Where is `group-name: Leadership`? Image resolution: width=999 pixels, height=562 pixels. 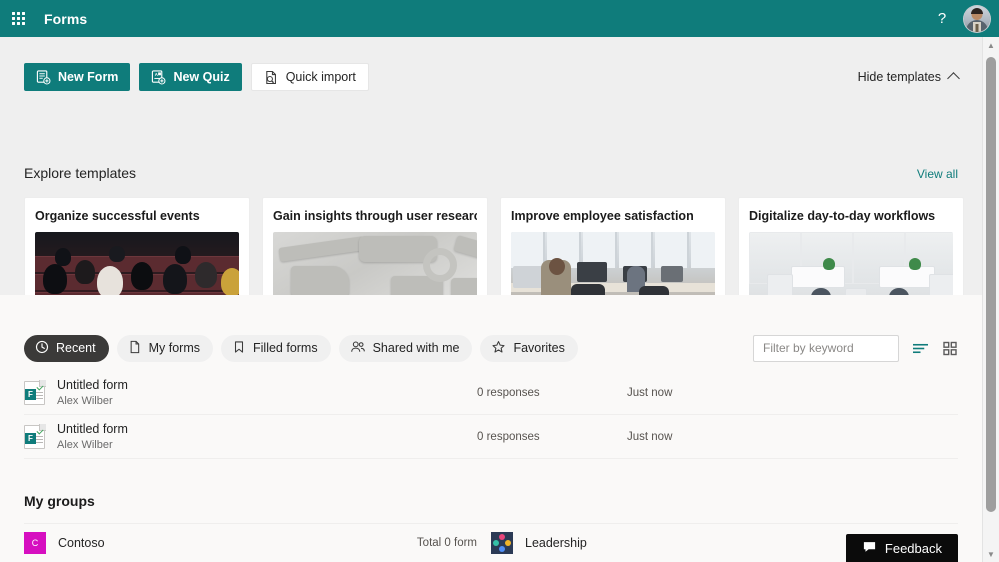 group-name: Leadership is located at coordinates (556, 542).